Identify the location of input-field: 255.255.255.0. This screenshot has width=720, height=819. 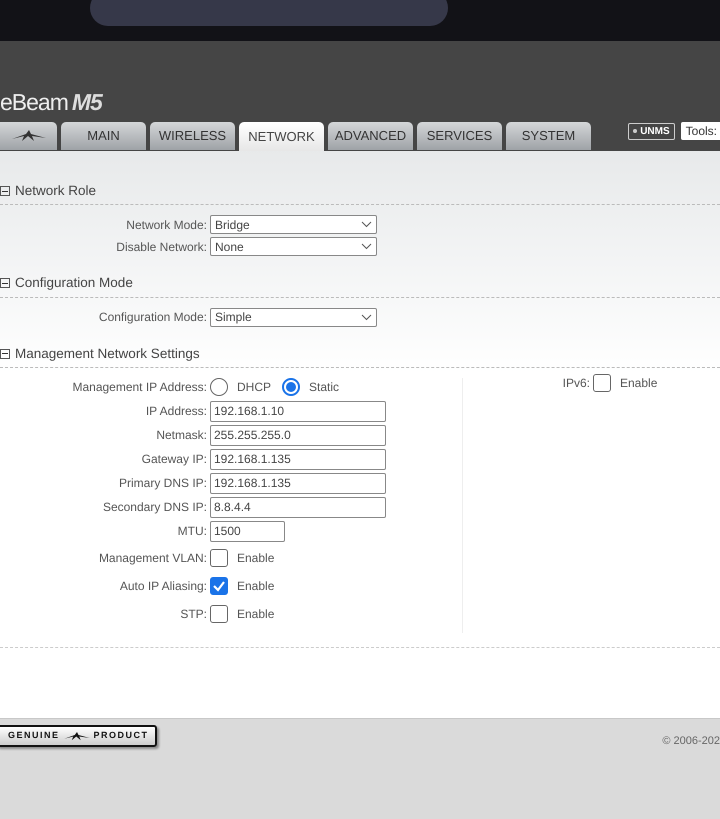
(298, 435).